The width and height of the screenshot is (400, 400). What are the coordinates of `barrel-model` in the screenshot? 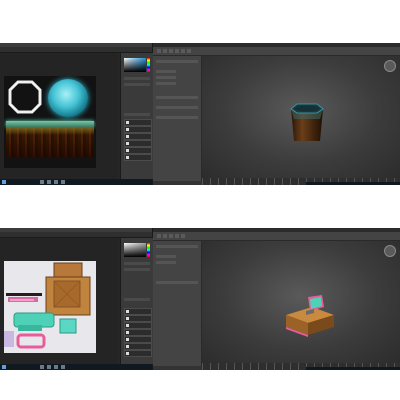 It's located at (307, 123).